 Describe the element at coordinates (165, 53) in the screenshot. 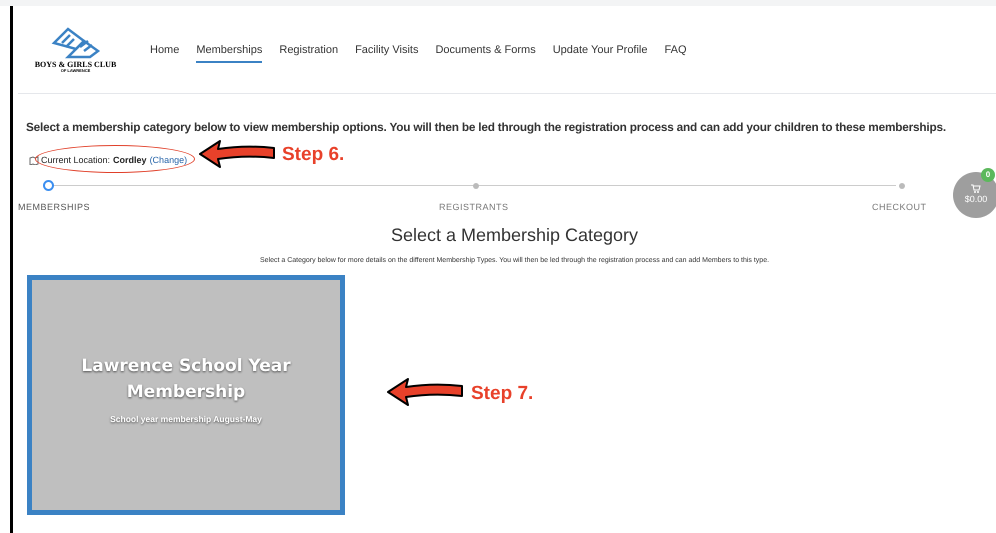

I see `nav-link: Home` at that location.